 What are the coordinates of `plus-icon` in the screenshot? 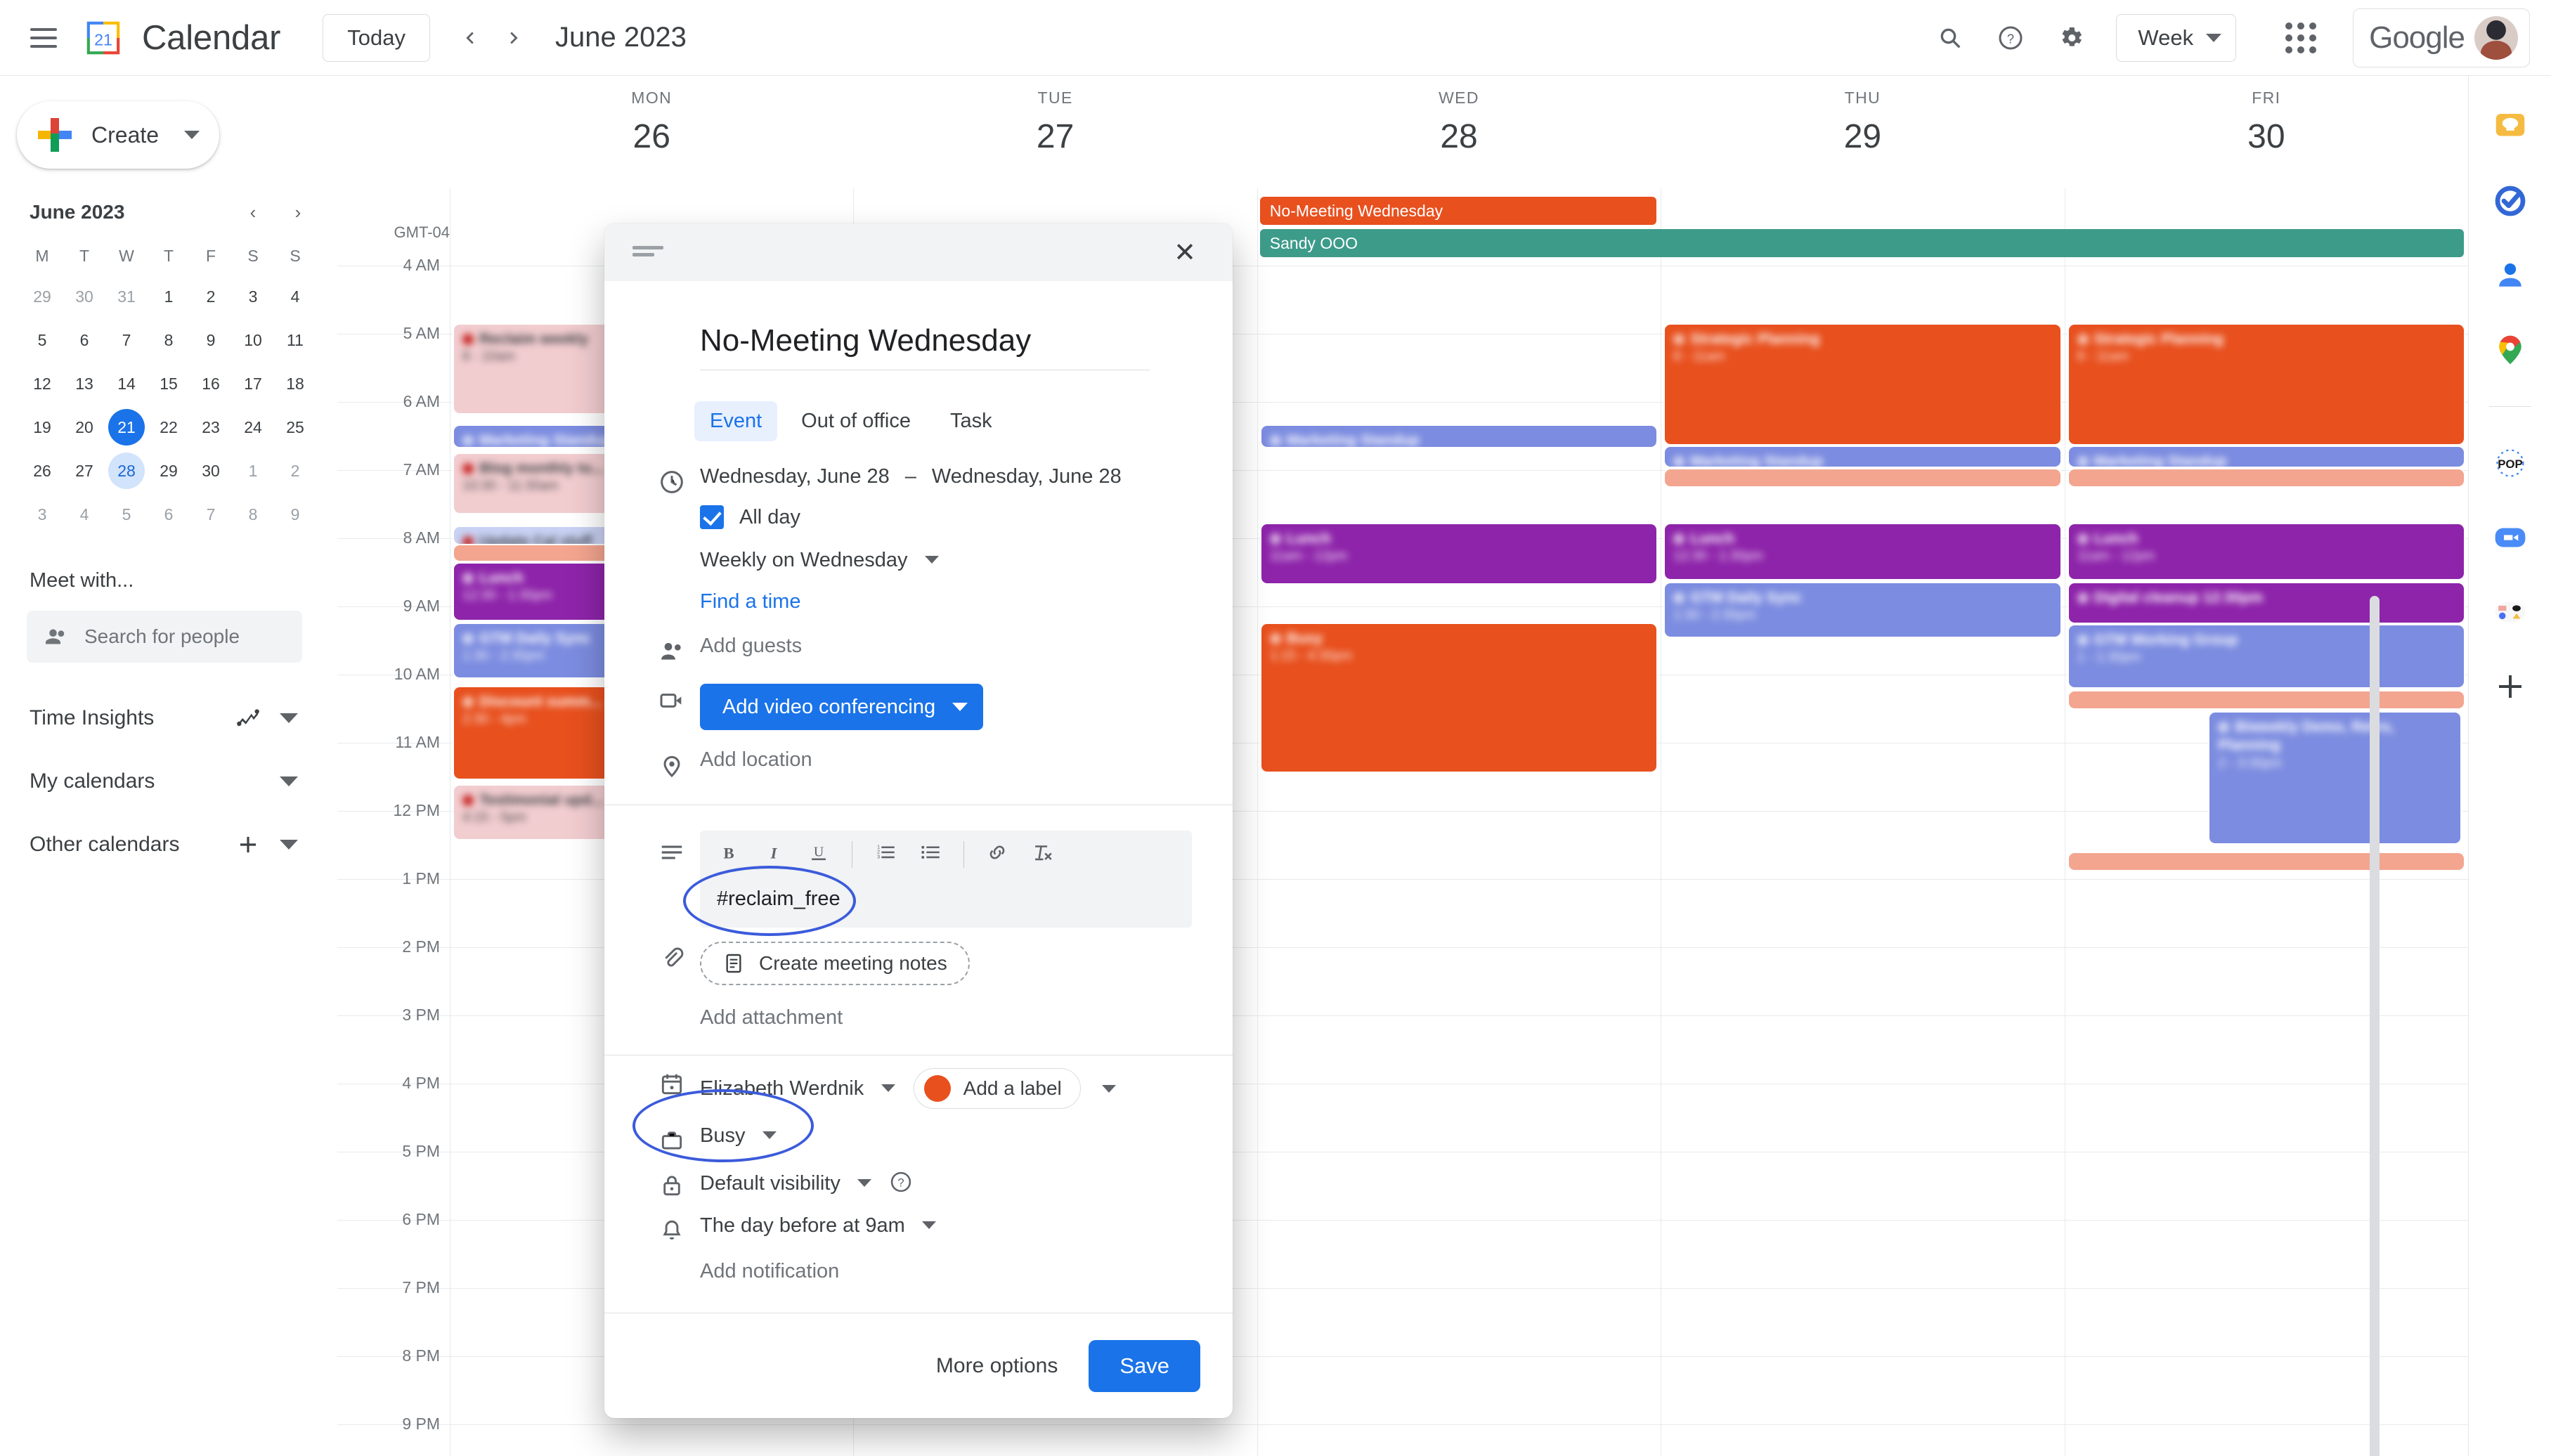 It's located at (248, 845).